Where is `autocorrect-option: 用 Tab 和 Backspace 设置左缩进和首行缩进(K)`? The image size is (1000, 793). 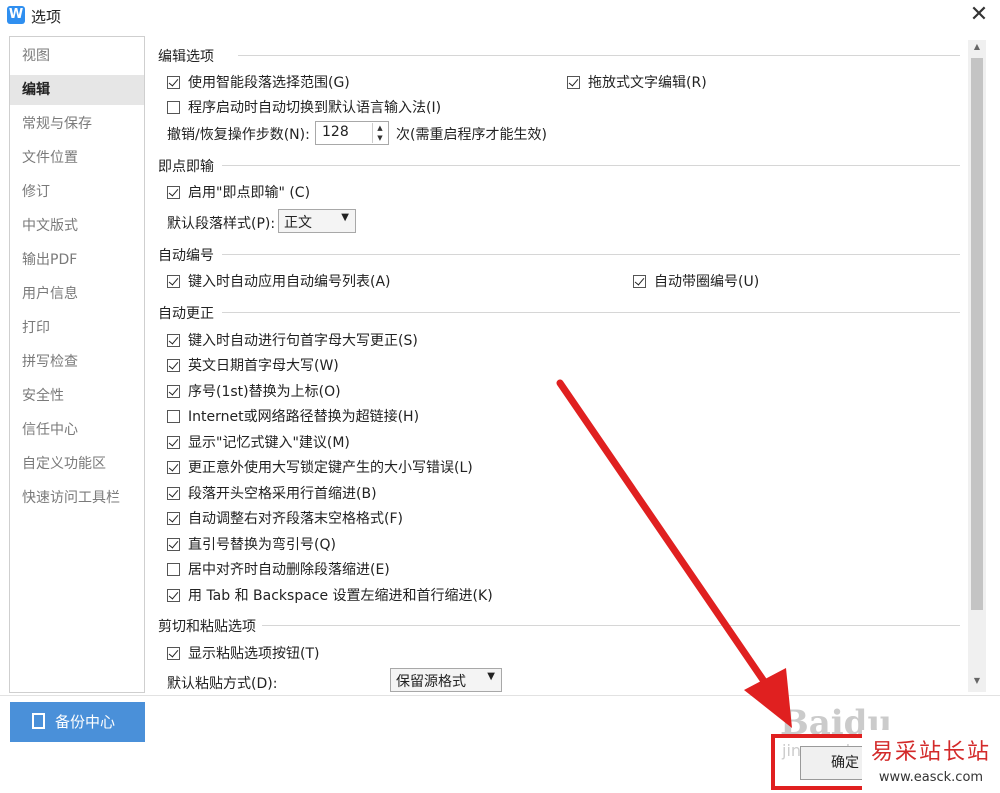
autocorrect-option: 用 Tab 和 Backspace 设置左缩进和首行缩进(K) is located at coordinates (330, 595).